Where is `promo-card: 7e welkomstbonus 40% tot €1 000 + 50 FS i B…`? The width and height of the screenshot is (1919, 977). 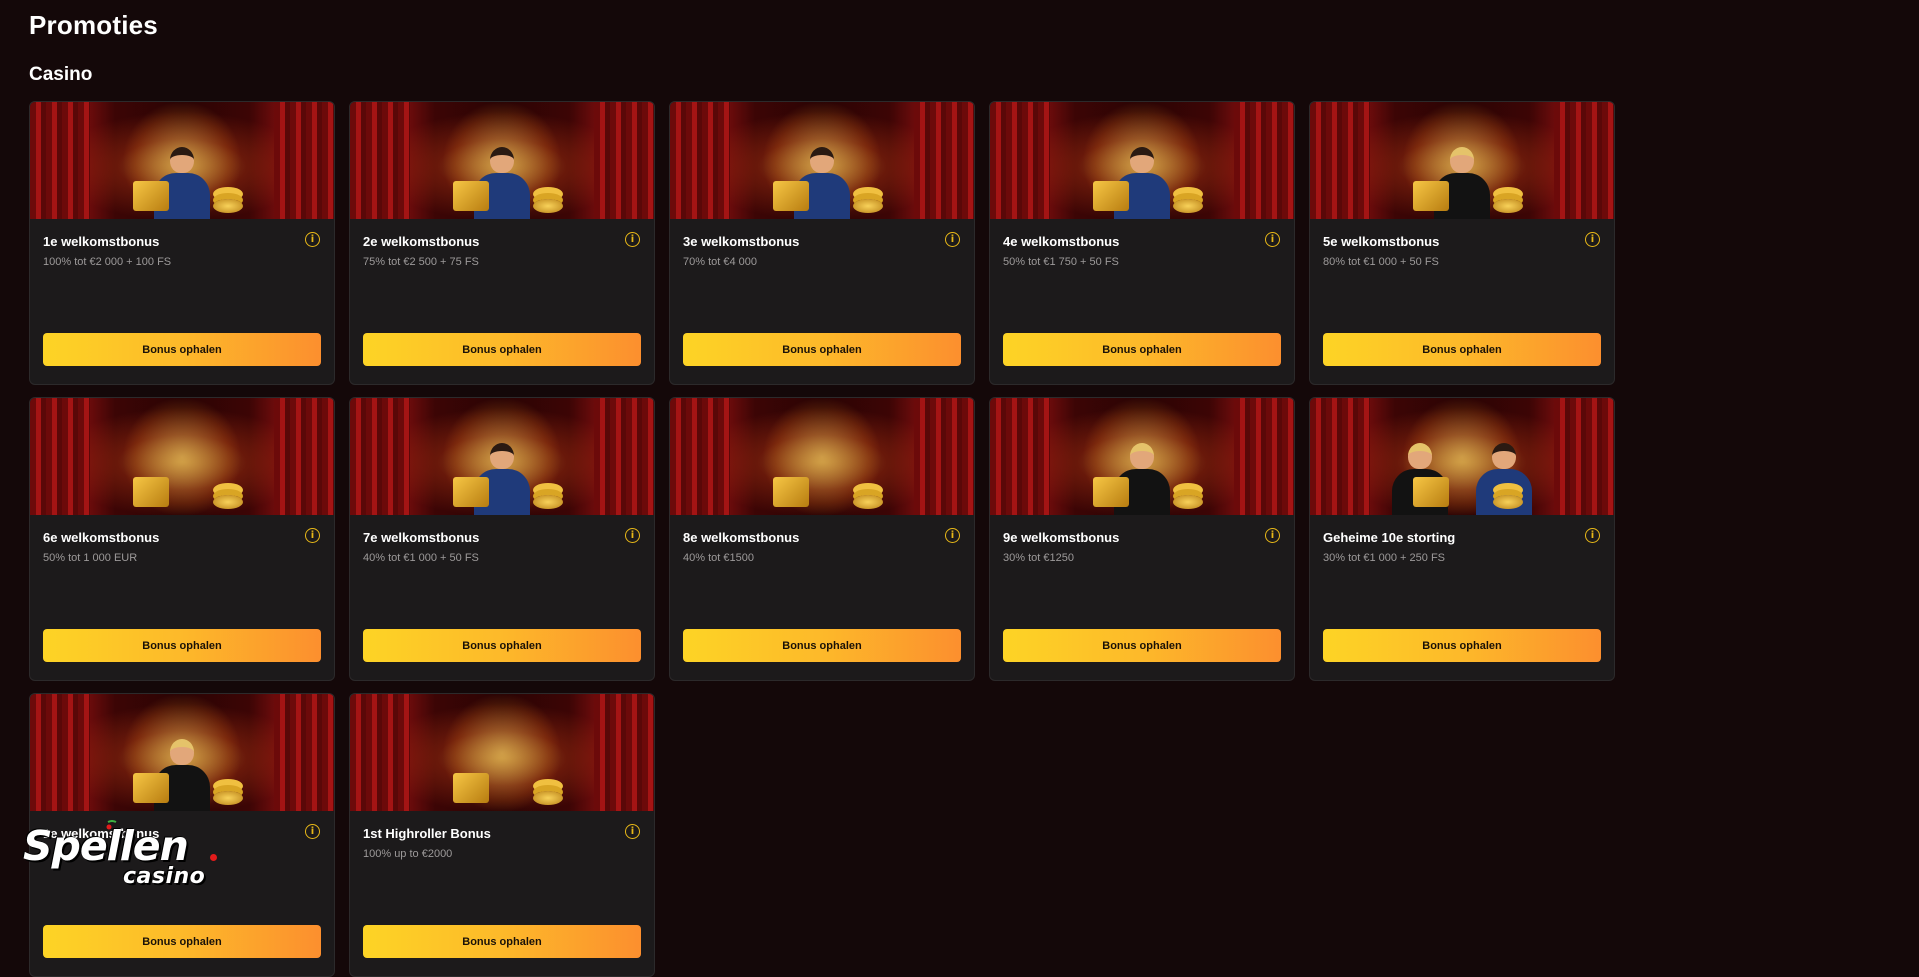
promo-card: 7e welkomstbonus 40% tot €1 000 + 50 FS i B… is located at coordinates (502, 539).